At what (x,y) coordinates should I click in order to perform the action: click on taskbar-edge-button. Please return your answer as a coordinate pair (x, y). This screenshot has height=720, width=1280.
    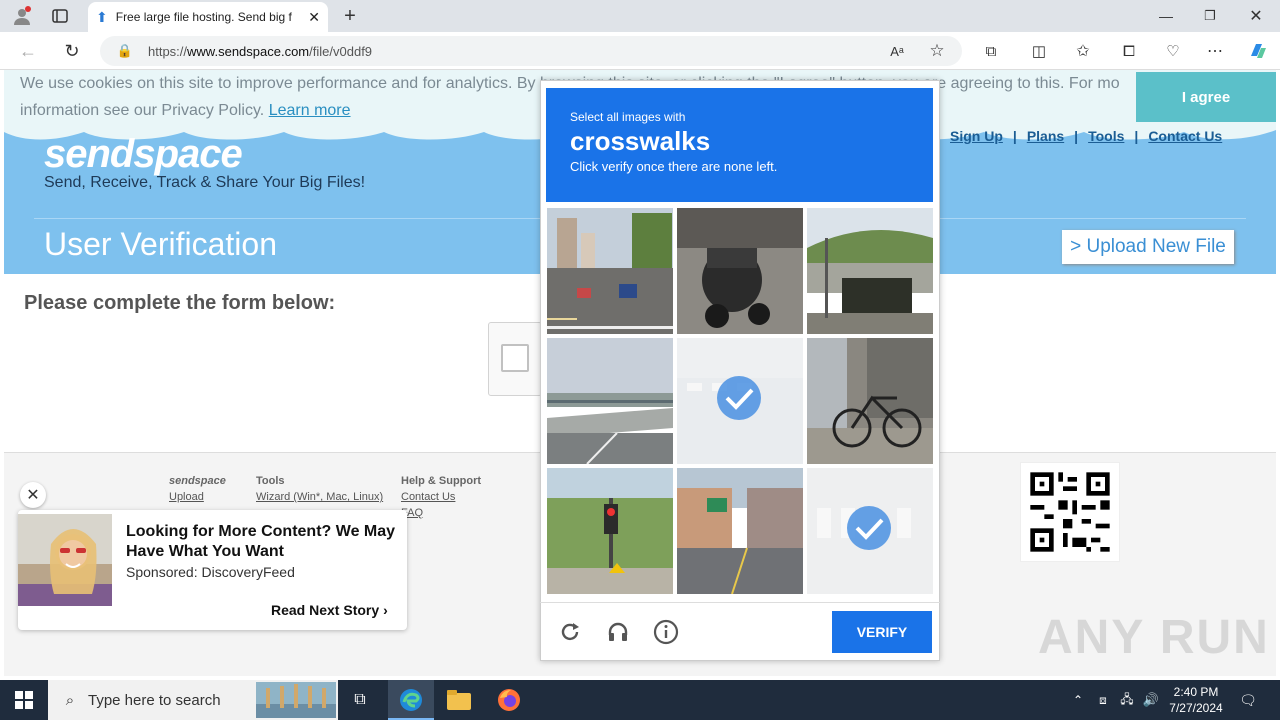
    Looking at the image, I should click on (411, 700).